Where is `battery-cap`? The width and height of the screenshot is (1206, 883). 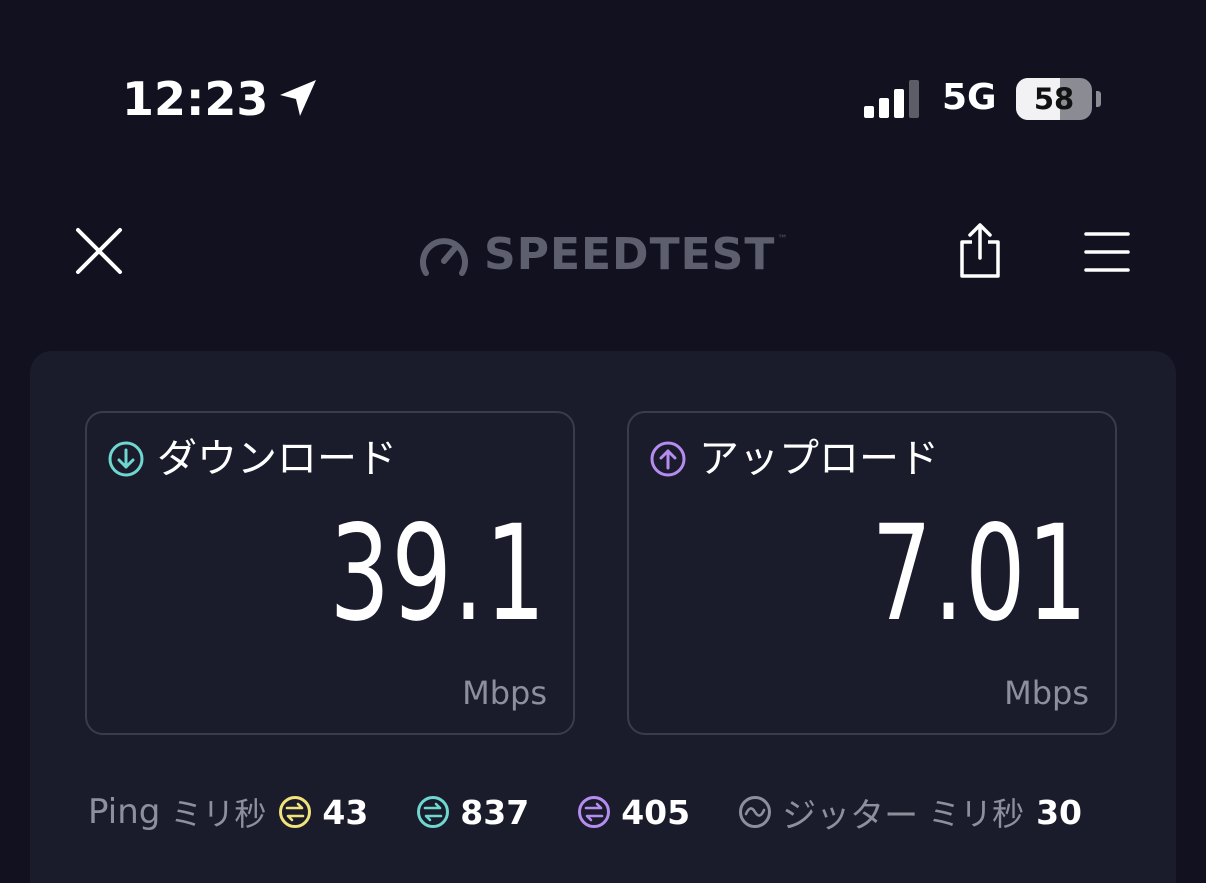
battery-cap is located at coordinates (1098, 99).